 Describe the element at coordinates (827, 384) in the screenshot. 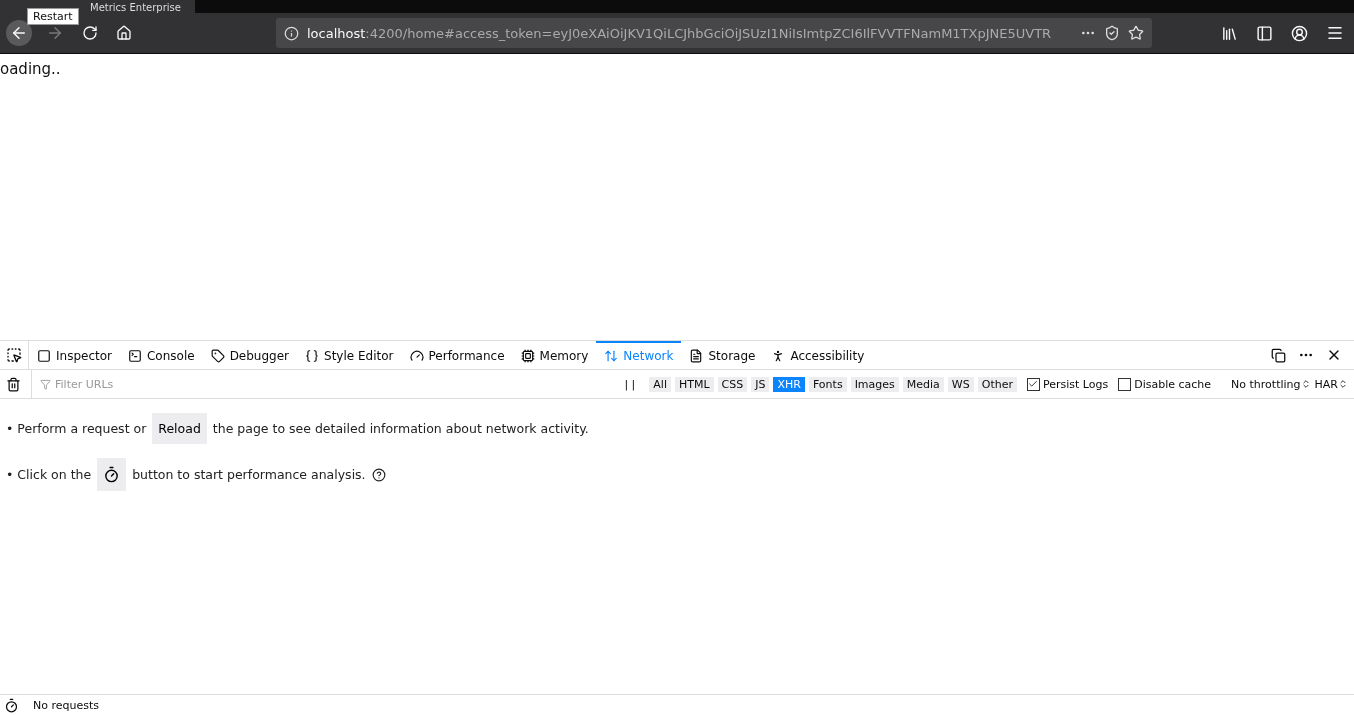

I see `type-filter-button: Fonts` at that location.